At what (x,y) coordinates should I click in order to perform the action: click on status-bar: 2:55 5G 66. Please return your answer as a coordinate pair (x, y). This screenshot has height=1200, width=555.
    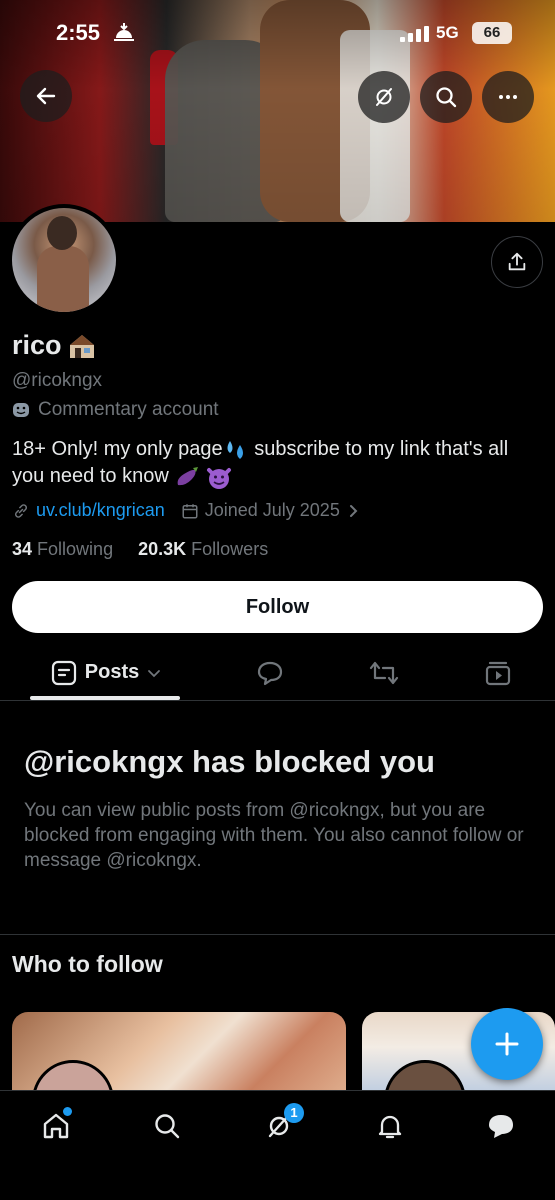
    Looking at the image, I should click on (277, 31).